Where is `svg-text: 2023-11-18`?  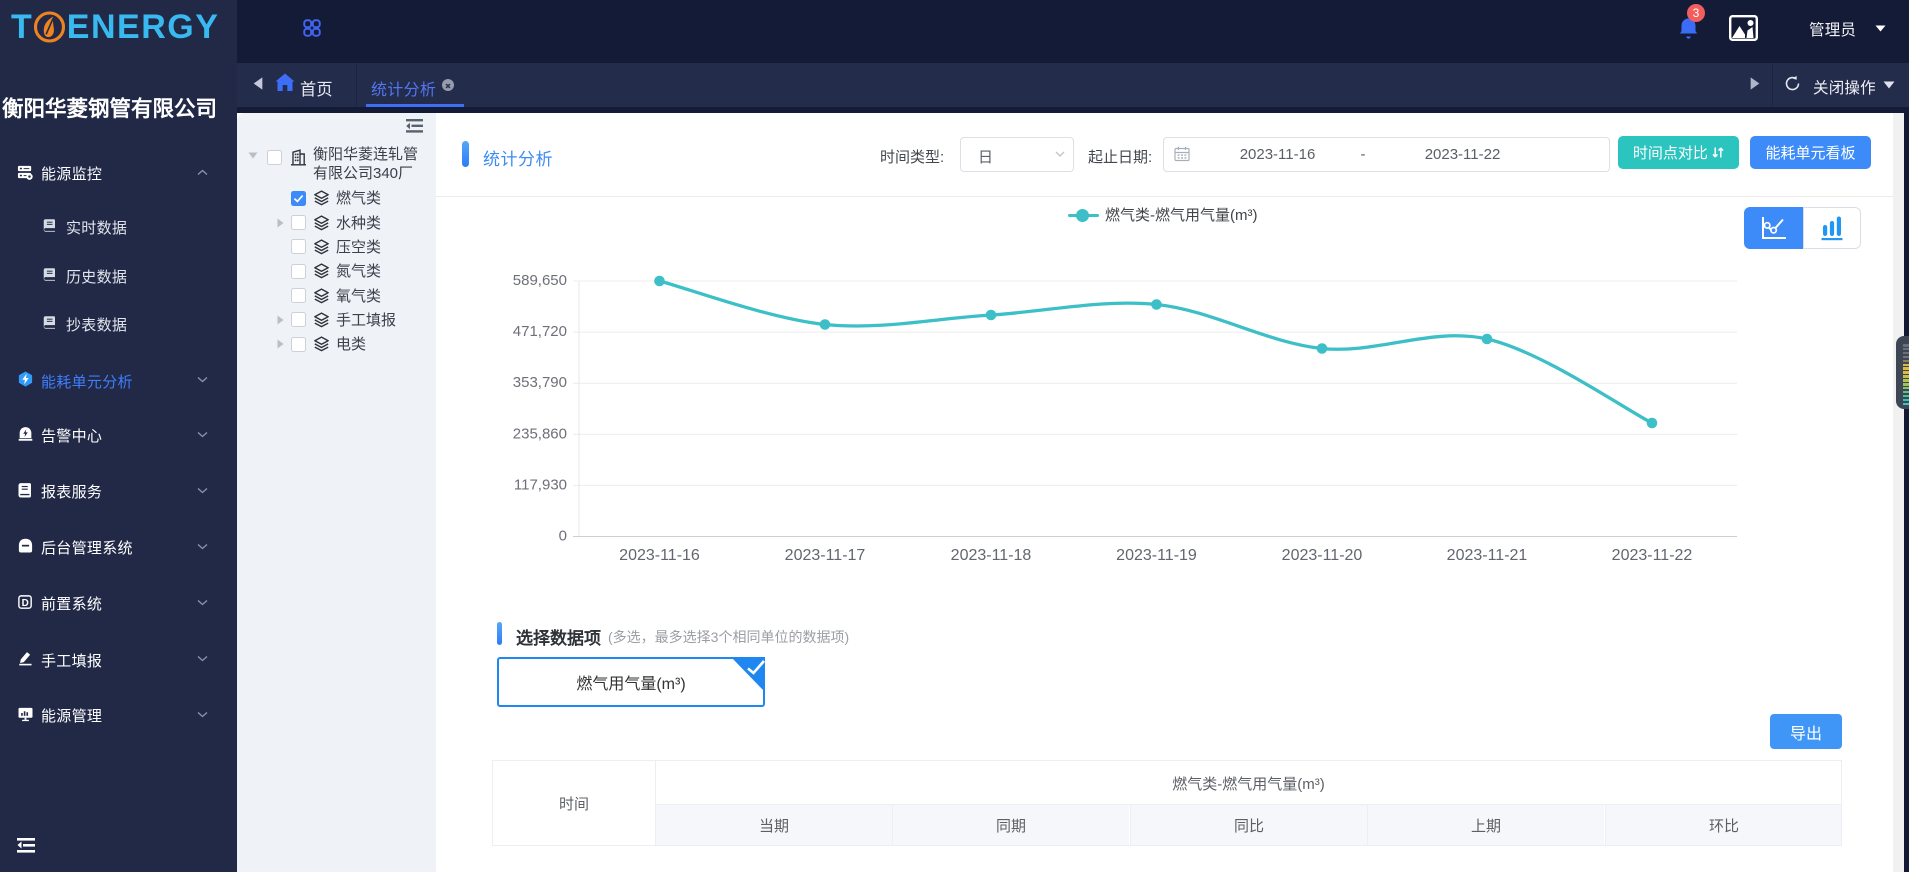 svg-text: 2023-11-18 is located at coordinates (991, 555).